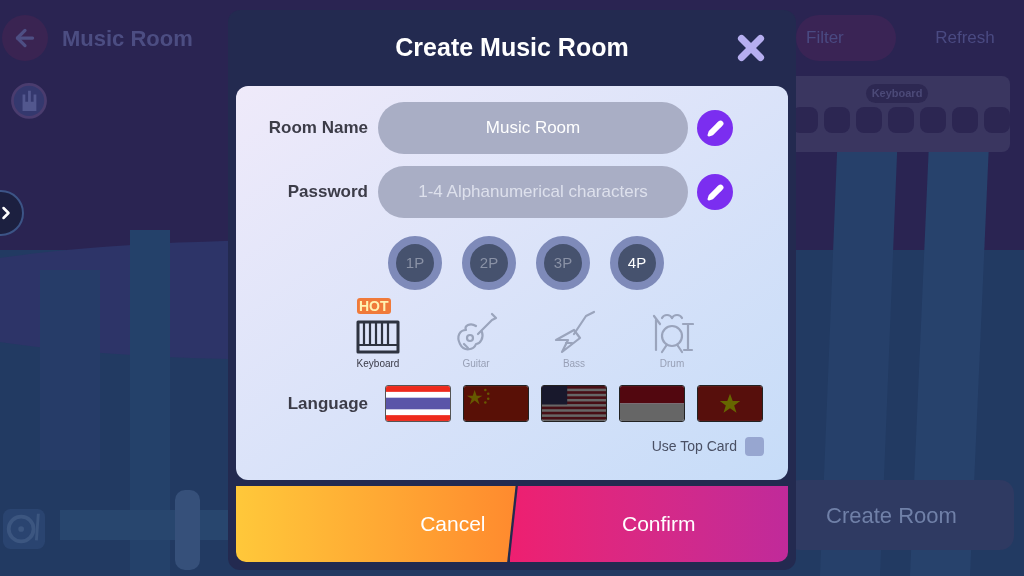 This screenshot has width=1024, height=576. Describe the element at coordinates (376, 524) in the screenshot. I see `cancel-button: Cancel` at that location.